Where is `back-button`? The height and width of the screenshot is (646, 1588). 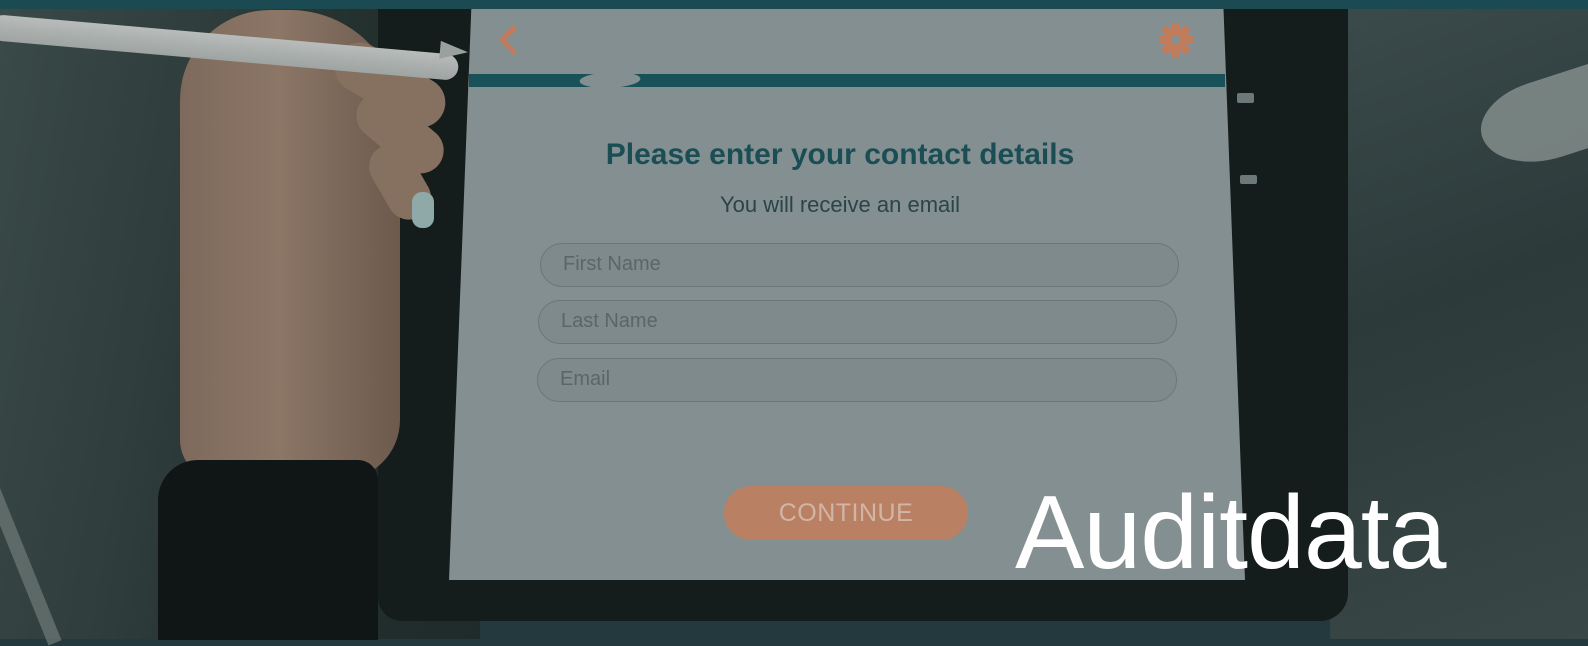 back-button is located at coordinates (509, 40).